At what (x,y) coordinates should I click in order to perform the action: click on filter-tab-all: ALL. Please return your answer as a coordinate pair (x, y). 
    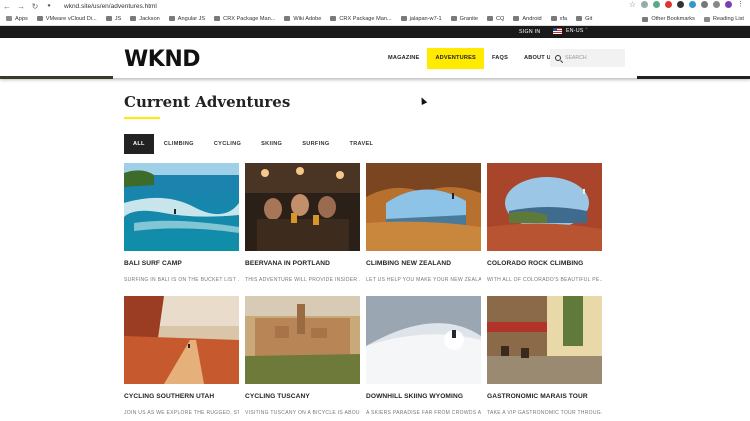
    Looking at the image, I should click on (139, 144).